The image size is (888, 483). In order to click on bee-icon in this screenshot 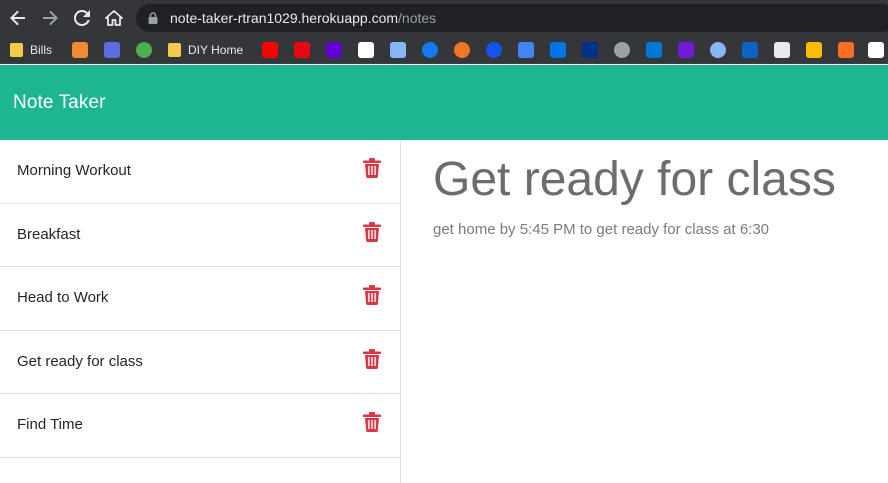, I will do `click(814, 50)`.